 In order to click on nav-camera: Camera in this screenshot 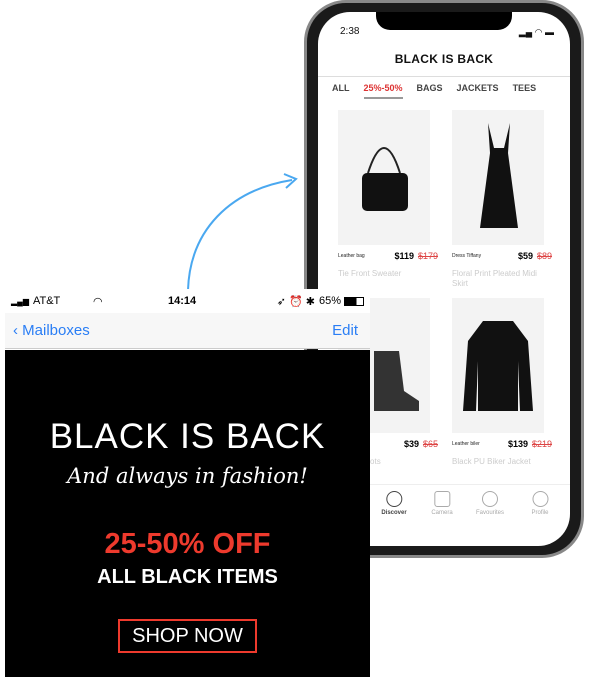, I will do `click(442, 503)`.